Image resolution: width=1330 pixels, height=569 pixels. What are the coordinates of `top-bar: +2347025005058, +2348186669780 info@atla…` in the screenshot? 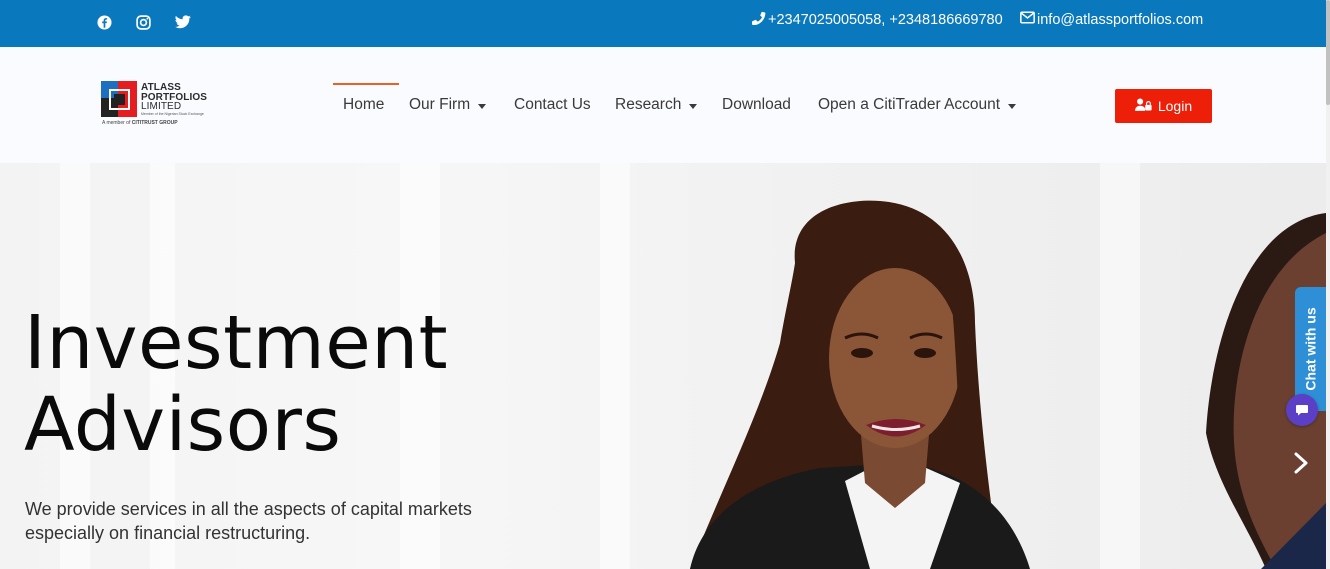 It's located at (665, 23).